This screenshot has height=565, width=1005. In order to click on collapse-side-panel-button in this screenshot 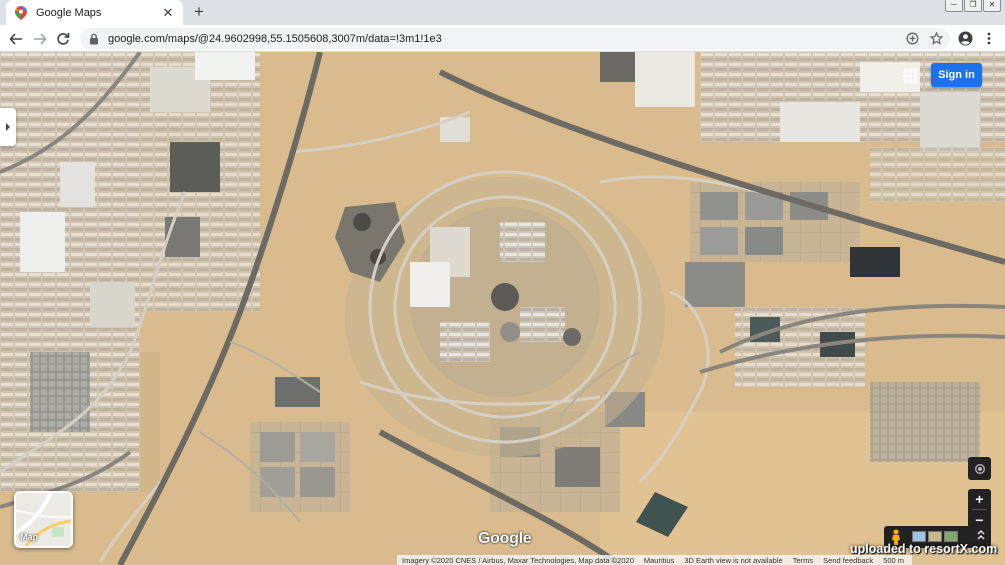, I will do `click(8, 127)`.